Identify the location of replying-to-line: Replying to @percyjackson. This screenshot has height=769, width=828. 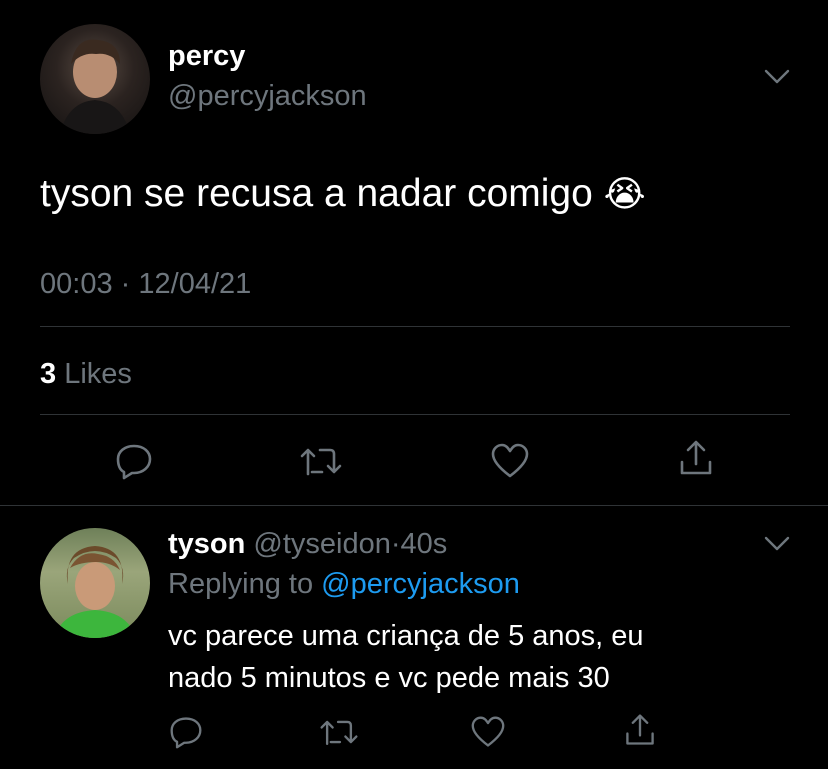
(344, 584).